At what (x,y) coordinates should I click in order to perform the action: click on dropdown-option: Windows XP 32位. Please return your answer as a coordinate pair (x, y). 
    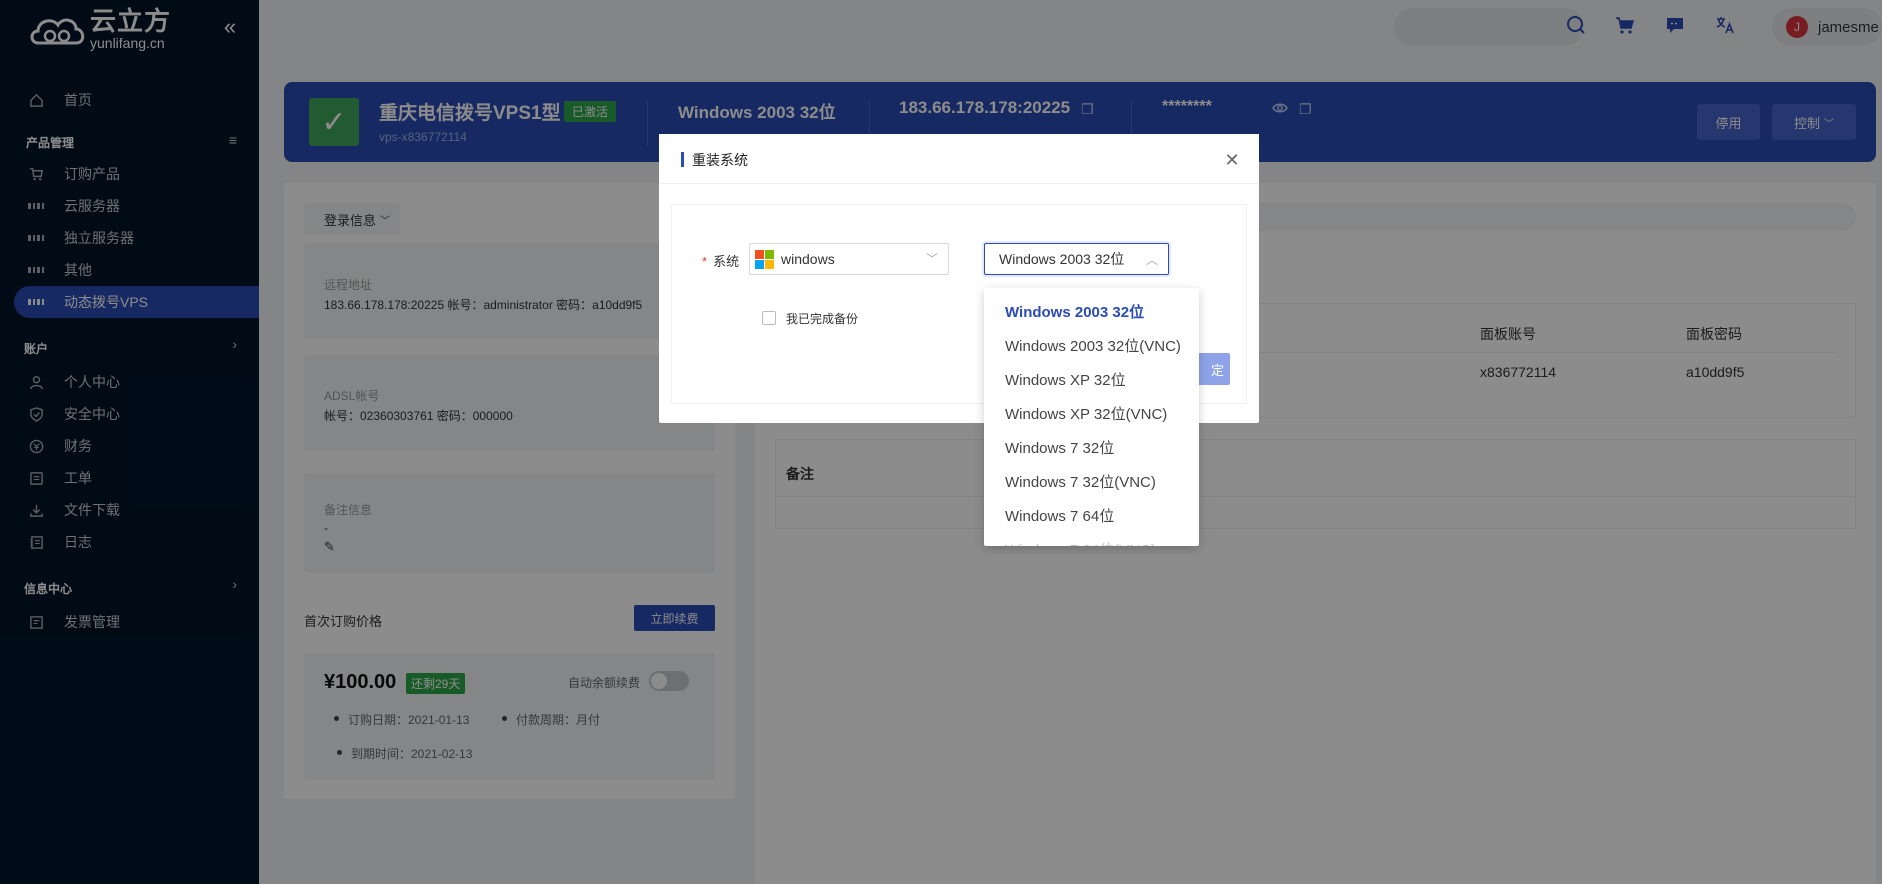
    Looking at the image, I should click on (1100, 379).